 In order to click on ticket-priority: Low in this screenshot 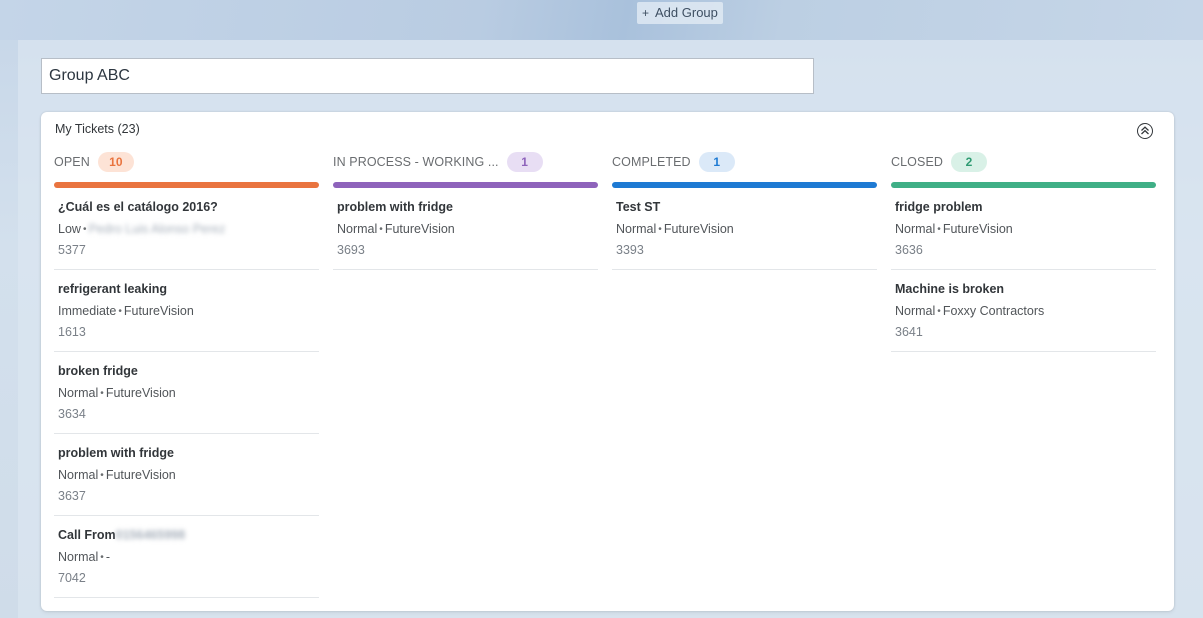, I will do `click(69, 229)`.